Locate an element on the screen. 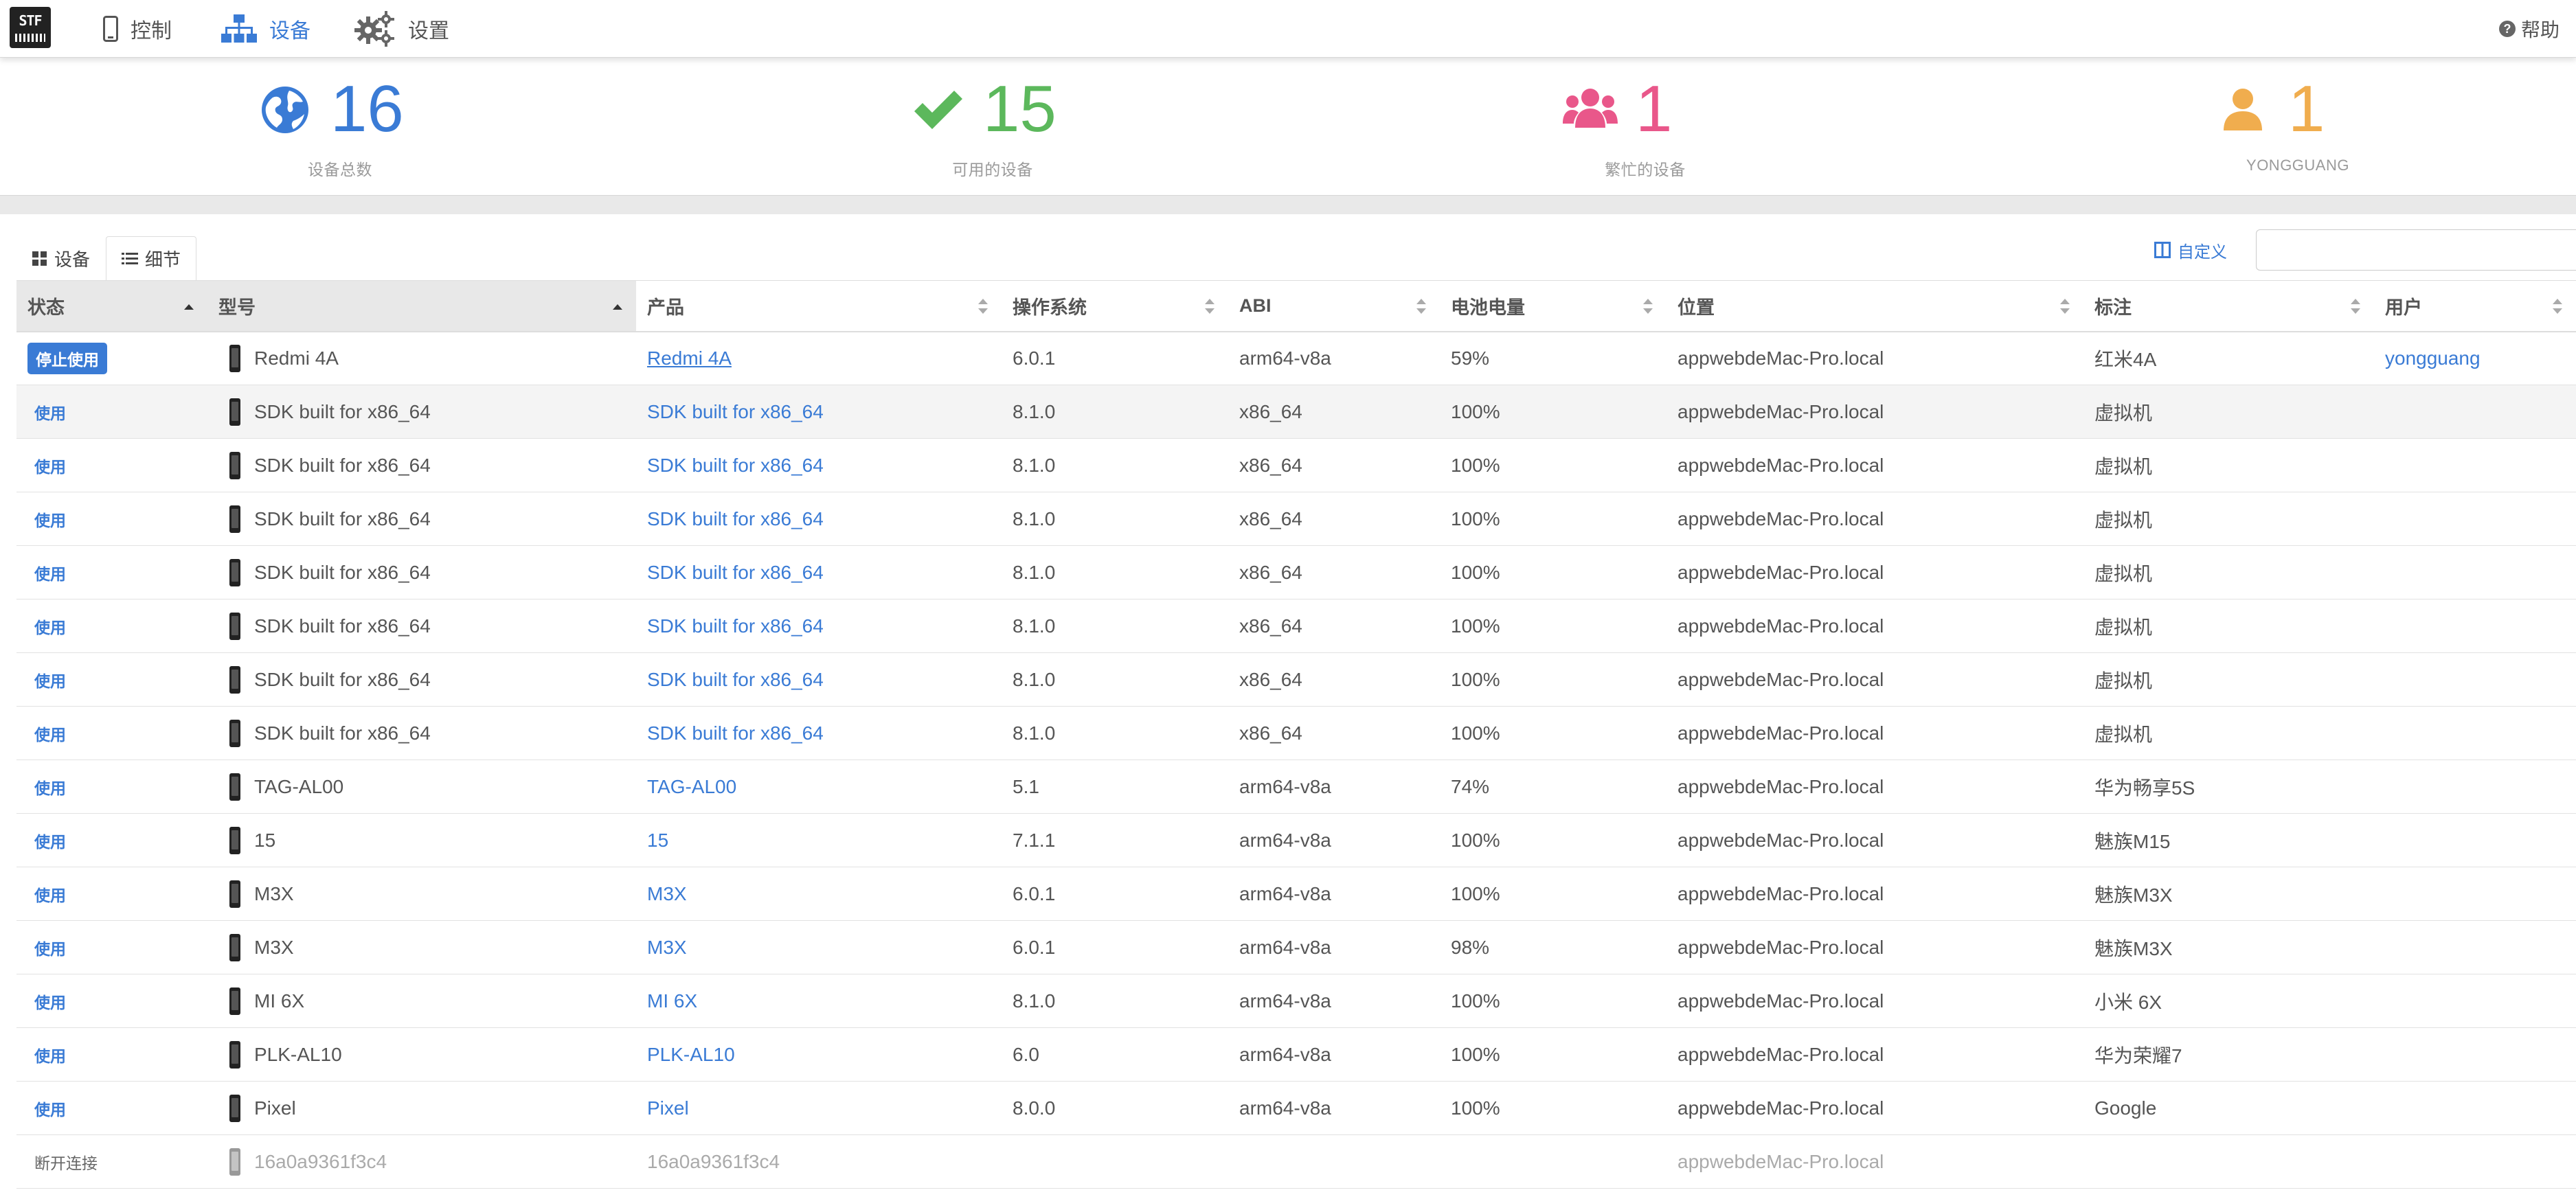  cell-product: M3X is located at coordinates (819, 894).